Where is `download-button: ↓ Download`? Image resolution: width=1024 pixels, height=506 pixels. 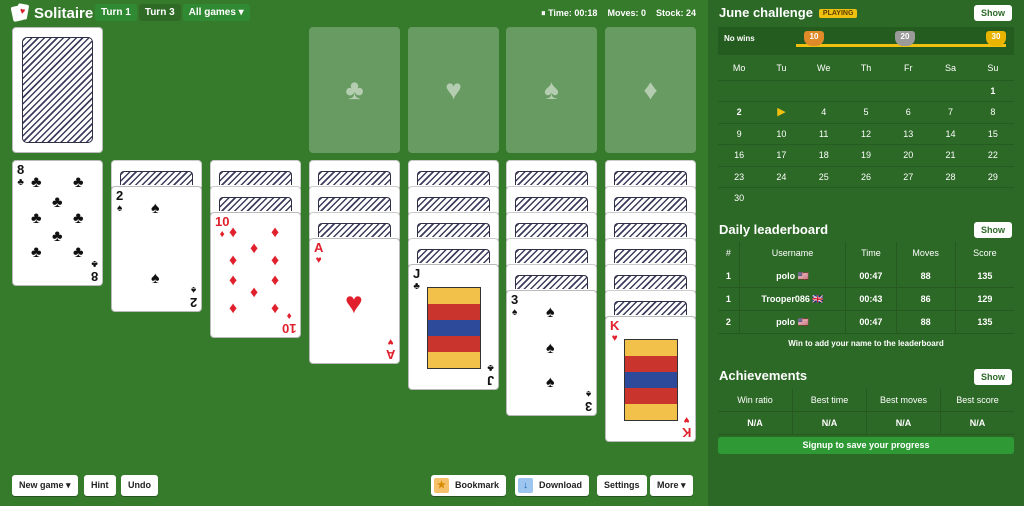
download-button: ↓ Download is located at coordinates (552, 485).